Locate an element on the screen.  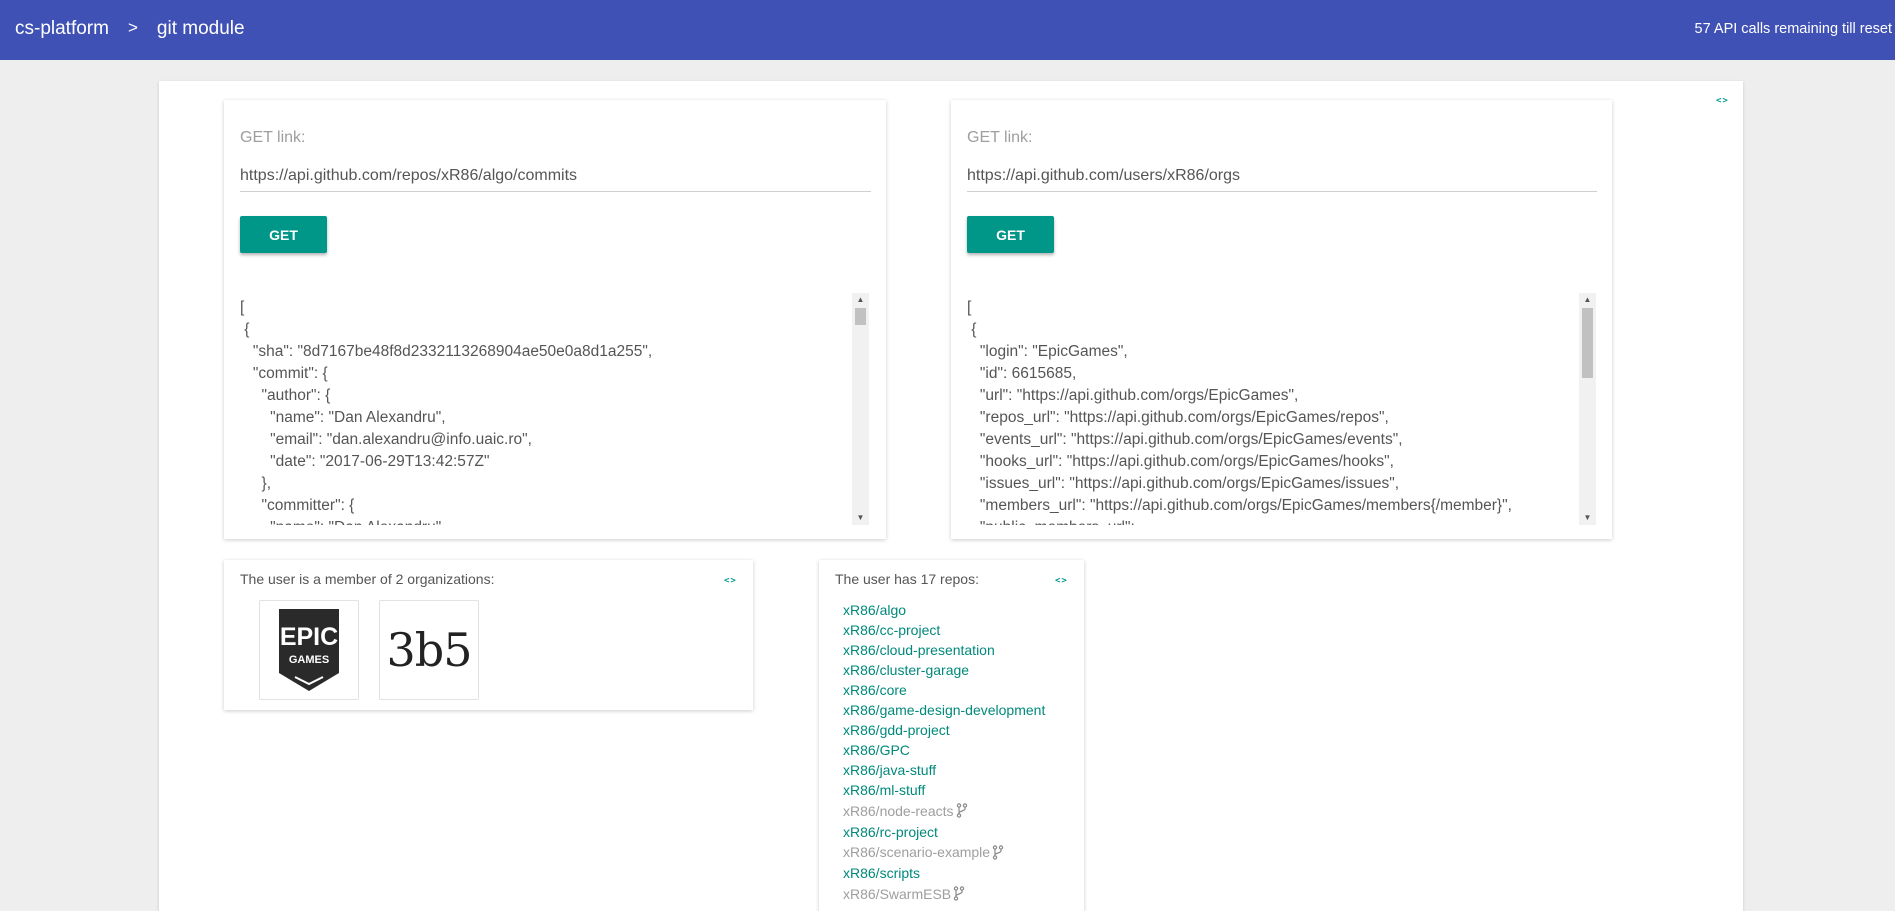
repo-name: xR86/GPC is located at coordinates (876, 750).